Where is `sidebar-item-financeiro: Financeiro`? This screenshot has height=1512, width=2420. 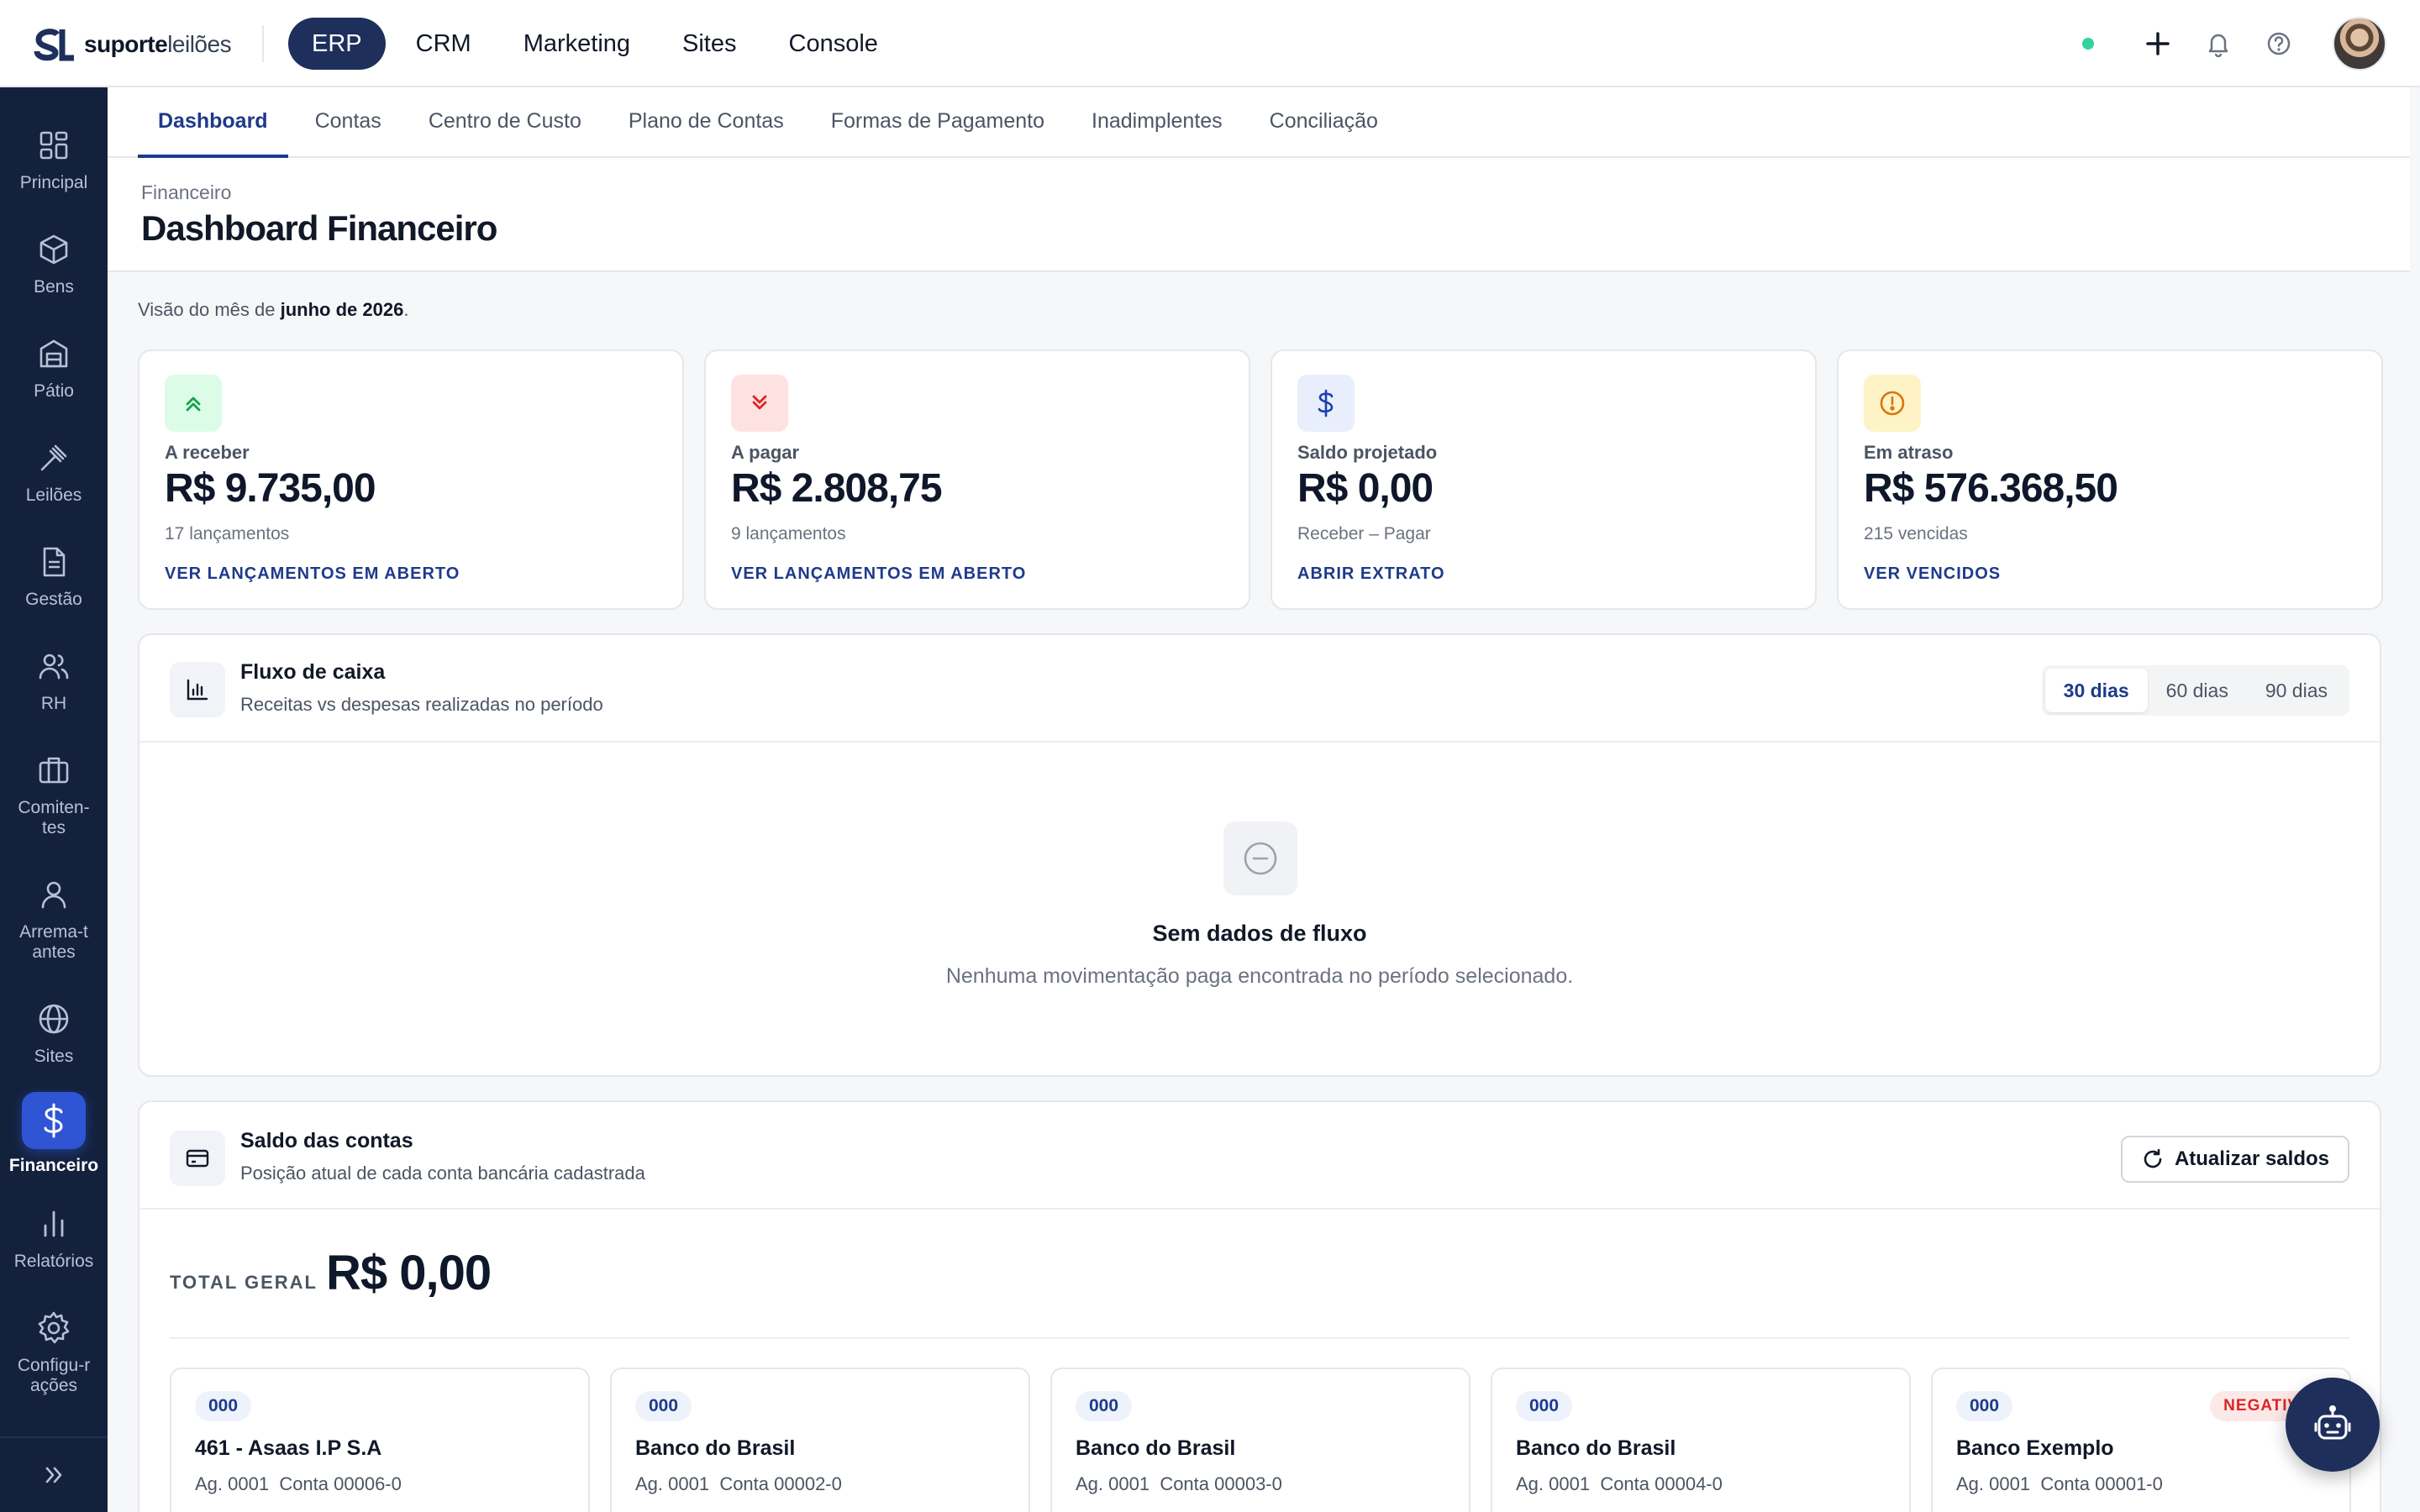
sidebar-item-financeiro: Financeiro is located at coordinates (54, 1134).